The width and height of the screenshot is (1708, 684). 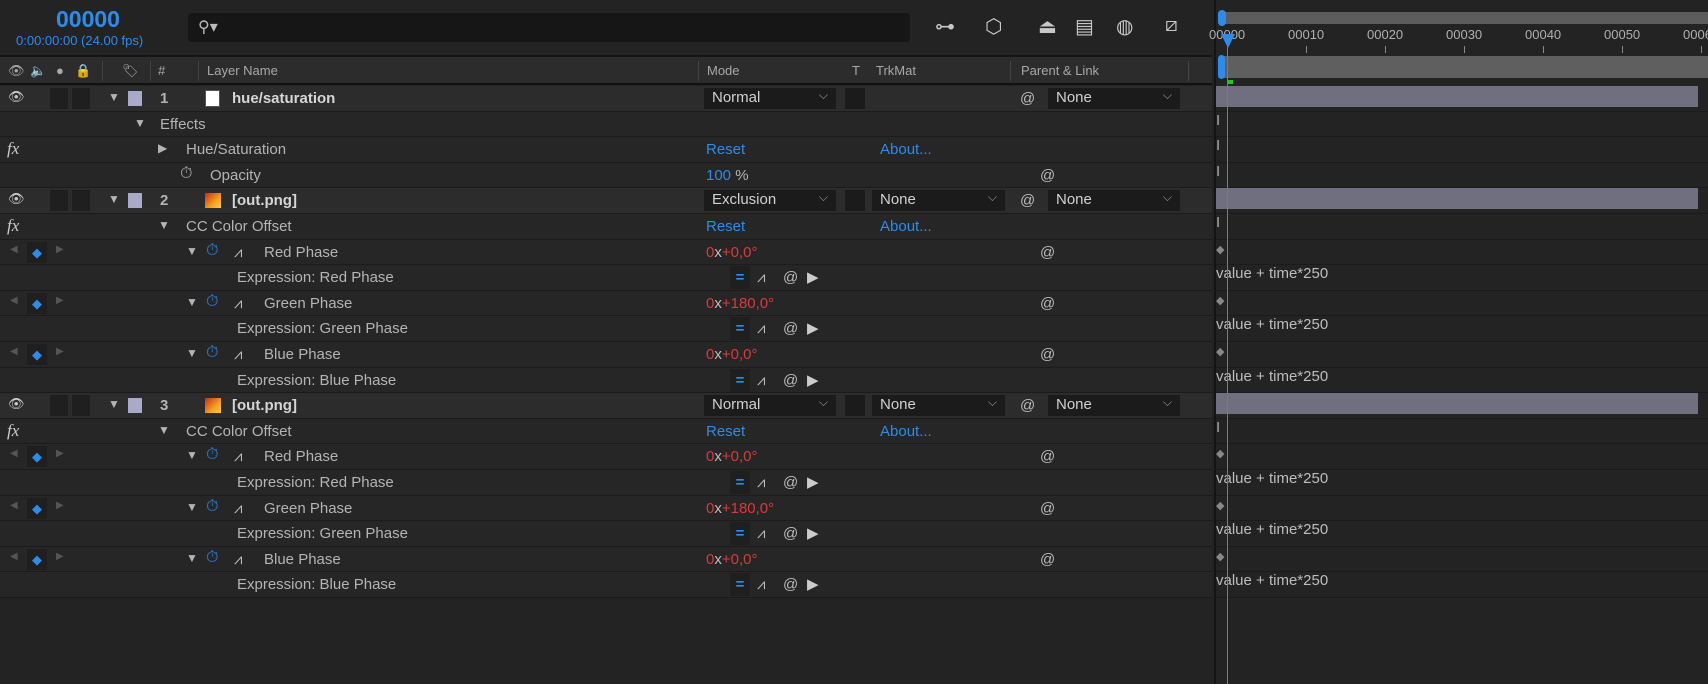 I want to click on phase-row: ◀ ◆ ▶ ▼ ⏱ ⩘ Blue Phase 0x+0,0° @, so click(x=606, y=355).